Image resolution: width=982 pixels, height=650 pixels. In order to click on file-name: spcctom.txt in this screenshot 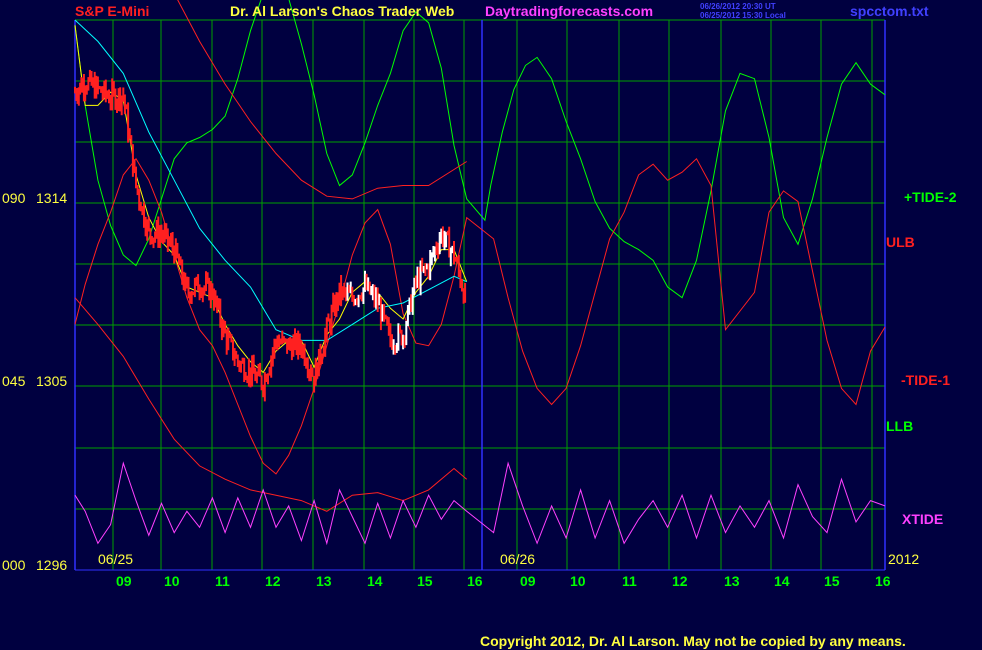, I will do `click(889, 11)`.